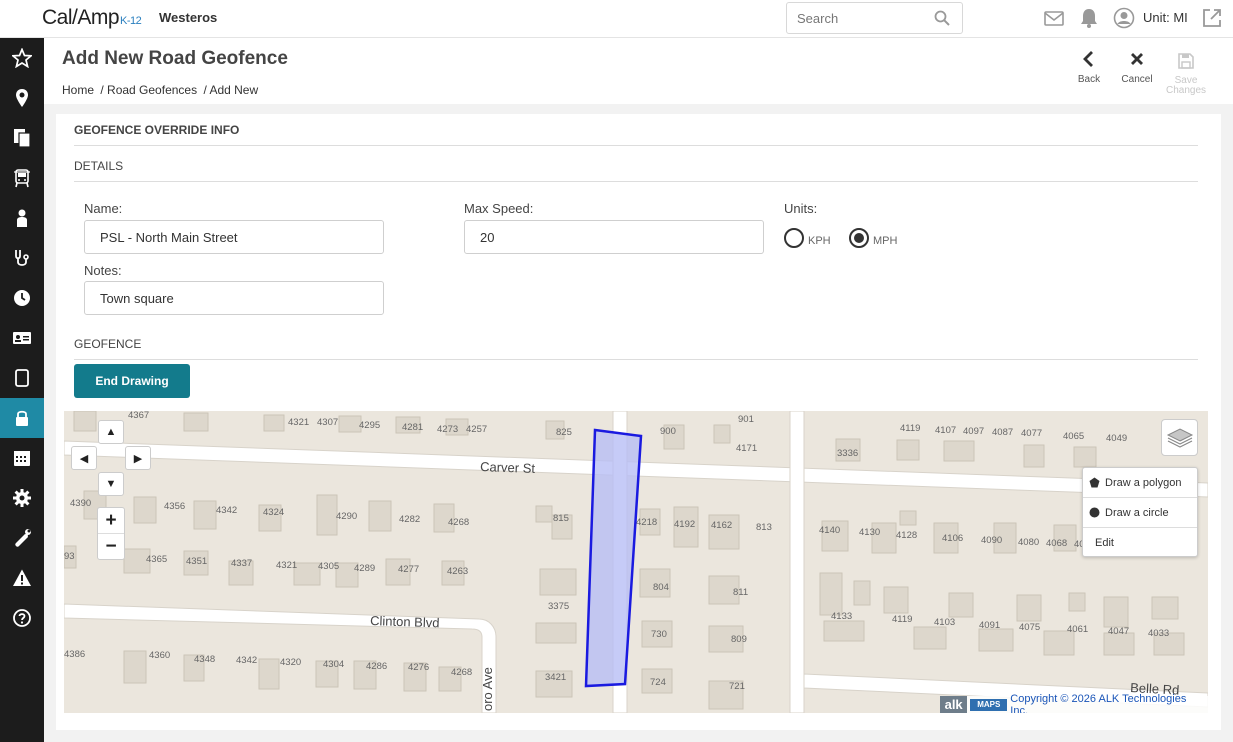 The image size is (1233, 742). What do you see at coordinates (555, 677) in the screenshot?
I see `address-label: 3421` at bounding box center [555, 677].